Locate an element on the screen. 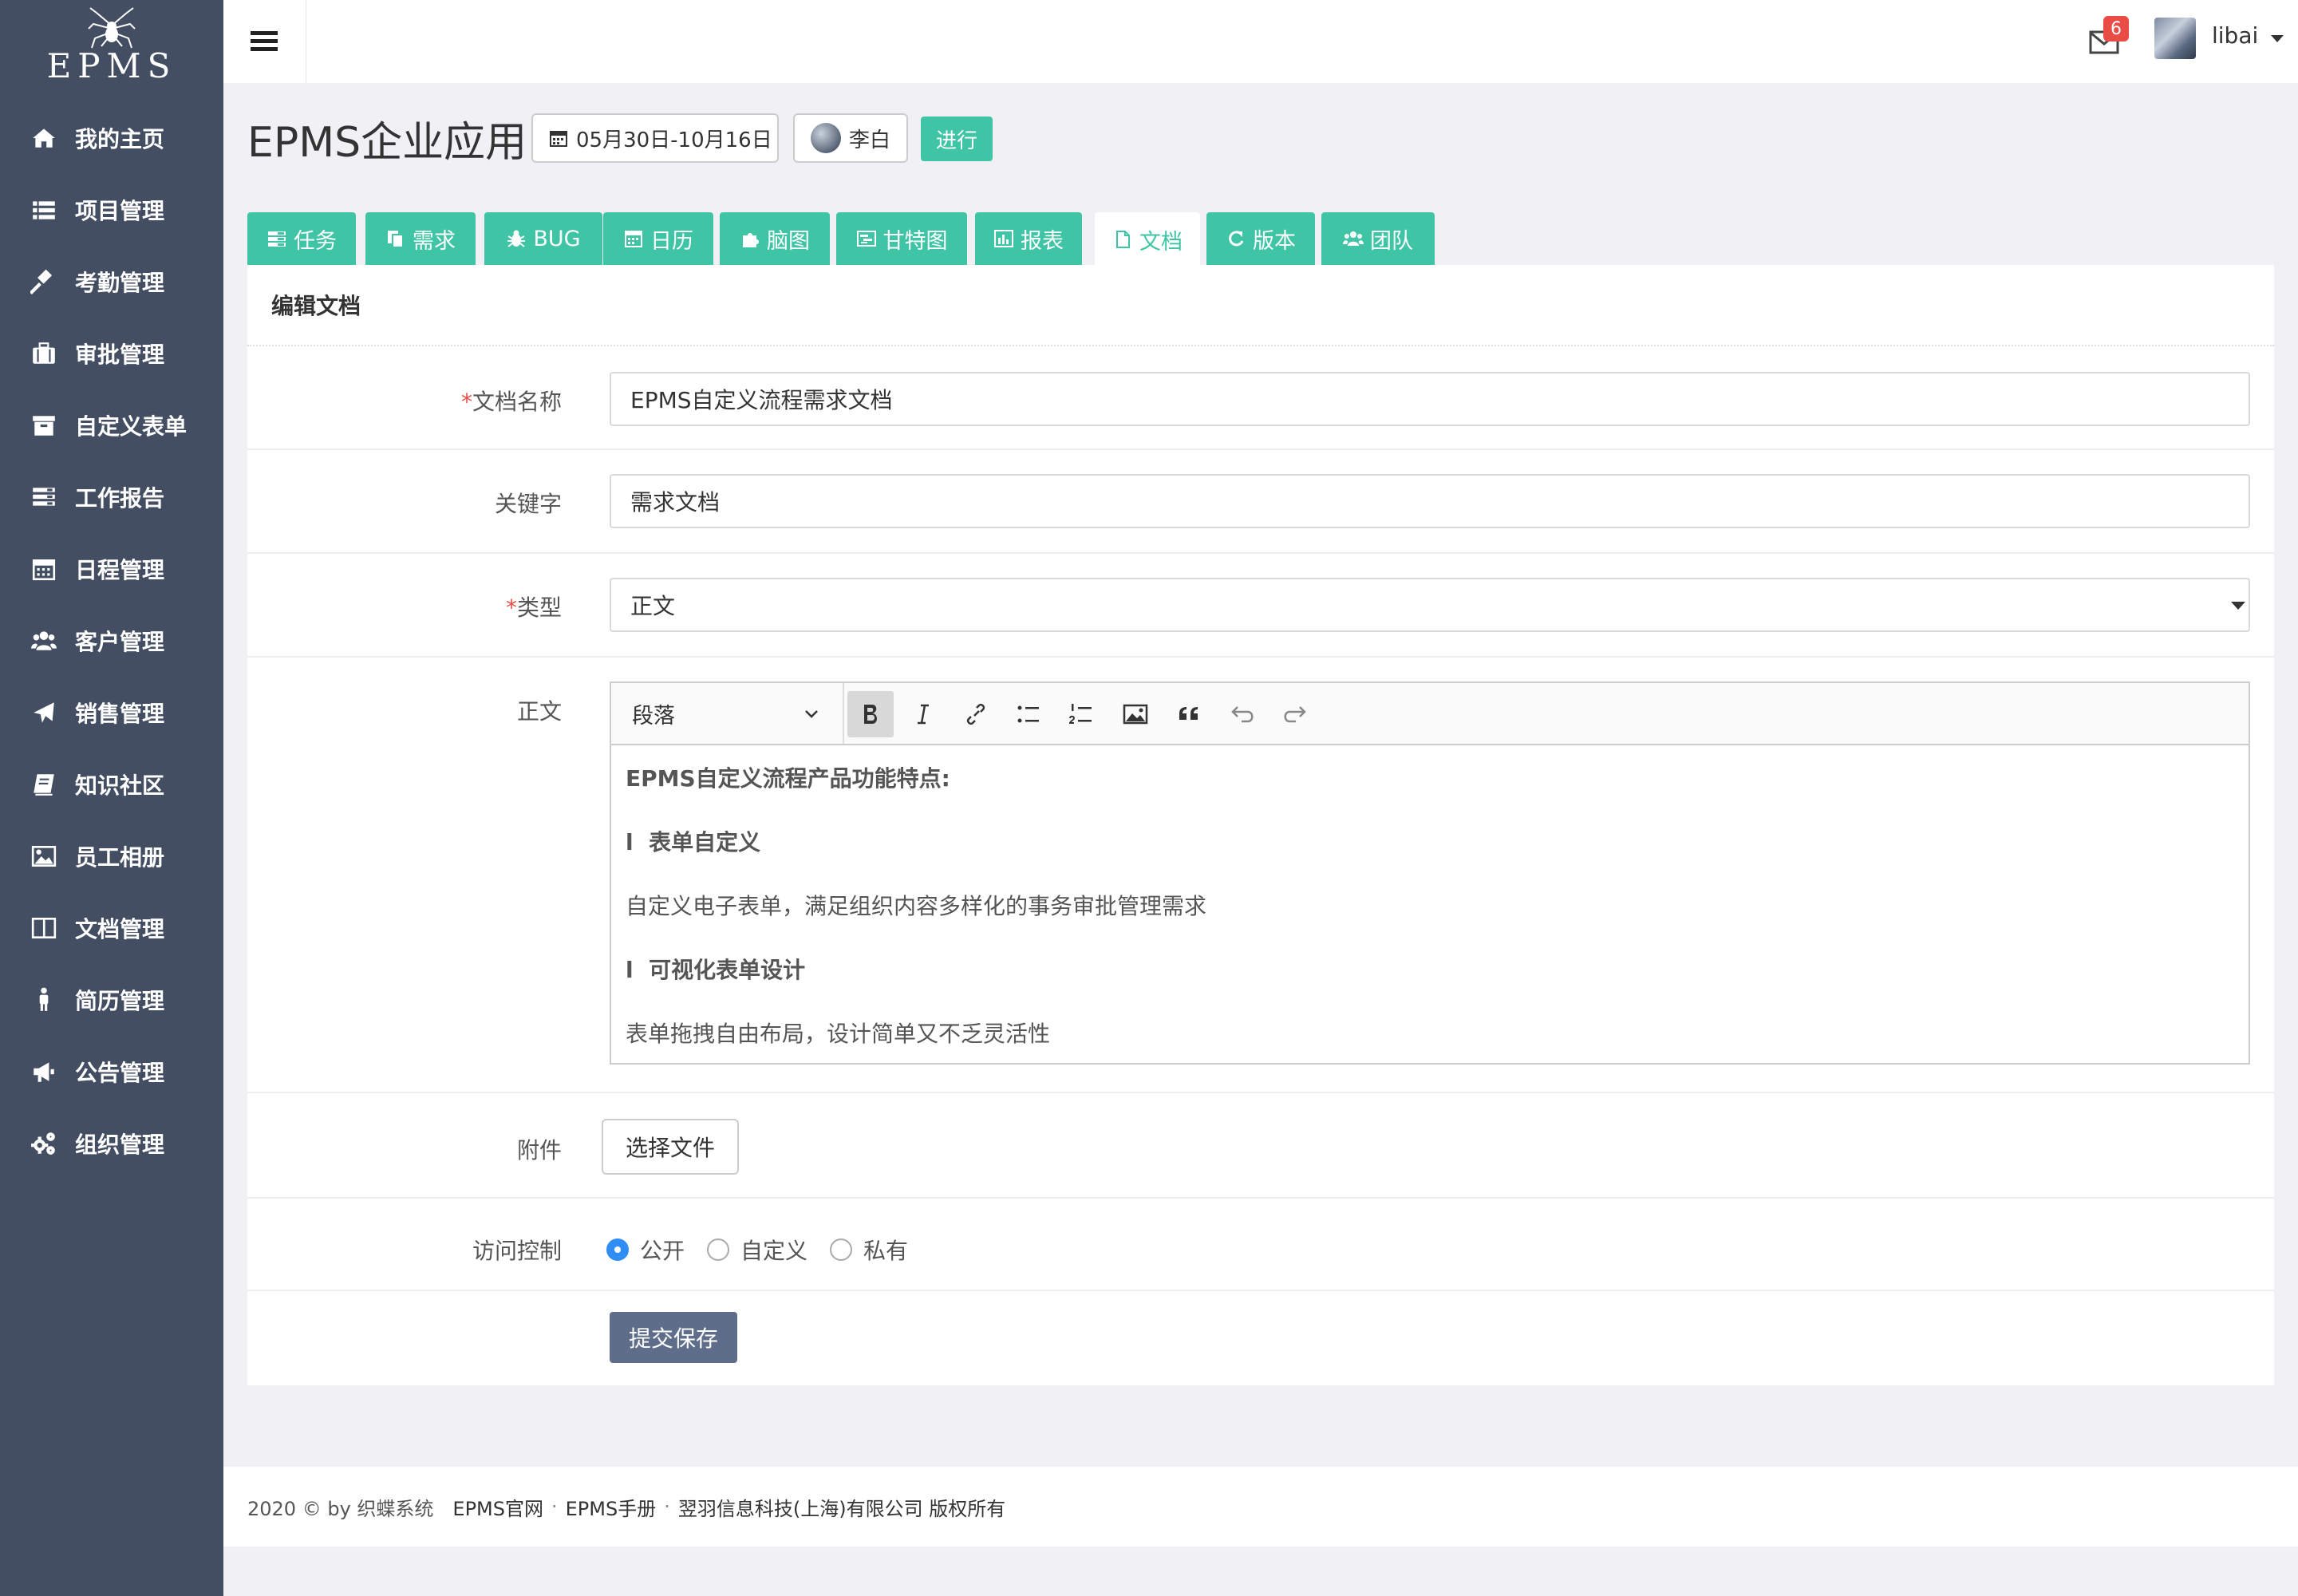 The height and width of the screenshot is (1596, 2298). type-select: 正文 is located at coordinates (1430, 605).